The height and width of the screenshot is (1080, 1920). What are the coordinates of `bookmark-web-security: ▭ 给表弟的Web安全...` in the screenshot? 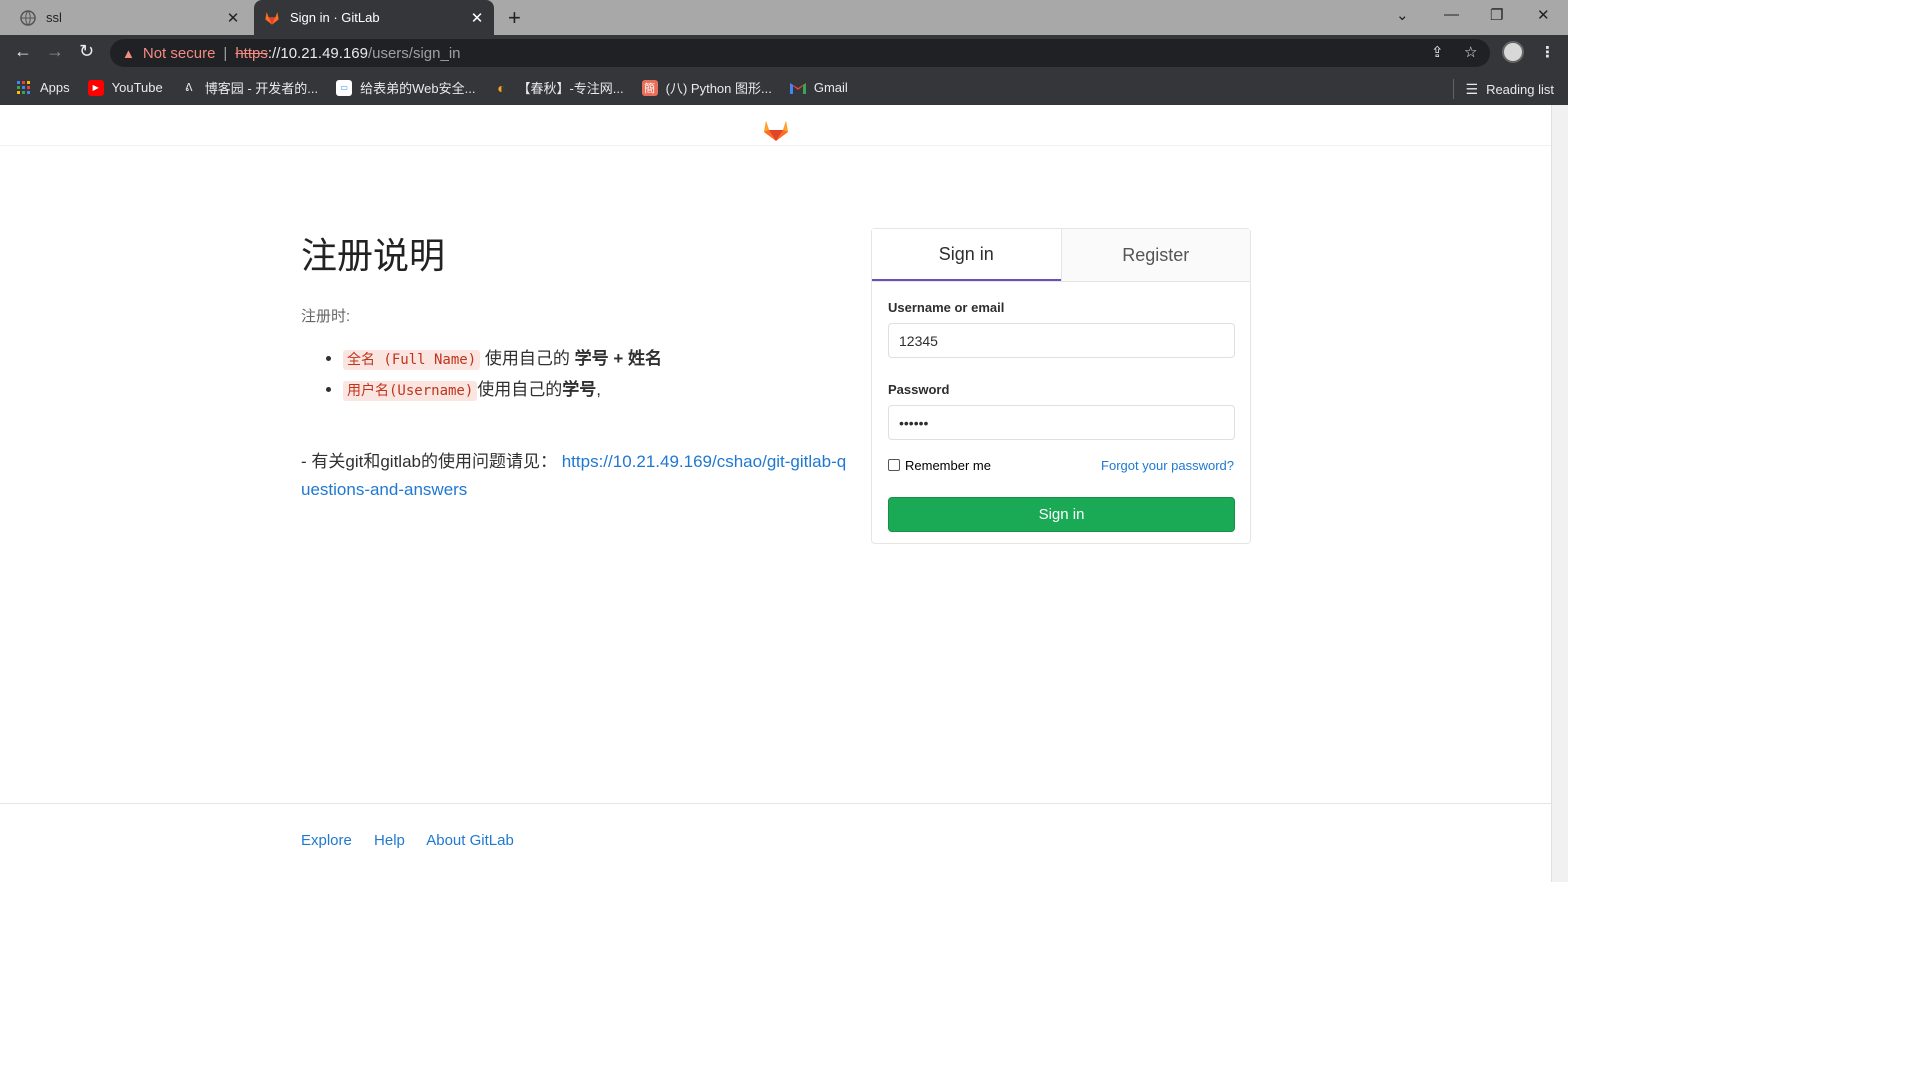 It's located at (405, 87).